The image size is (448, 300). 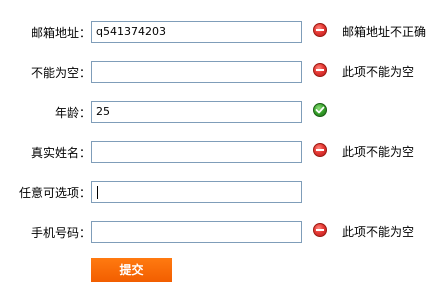 I want to click on form-row-optional: 任意可选项：, so click(x=224, y=193).